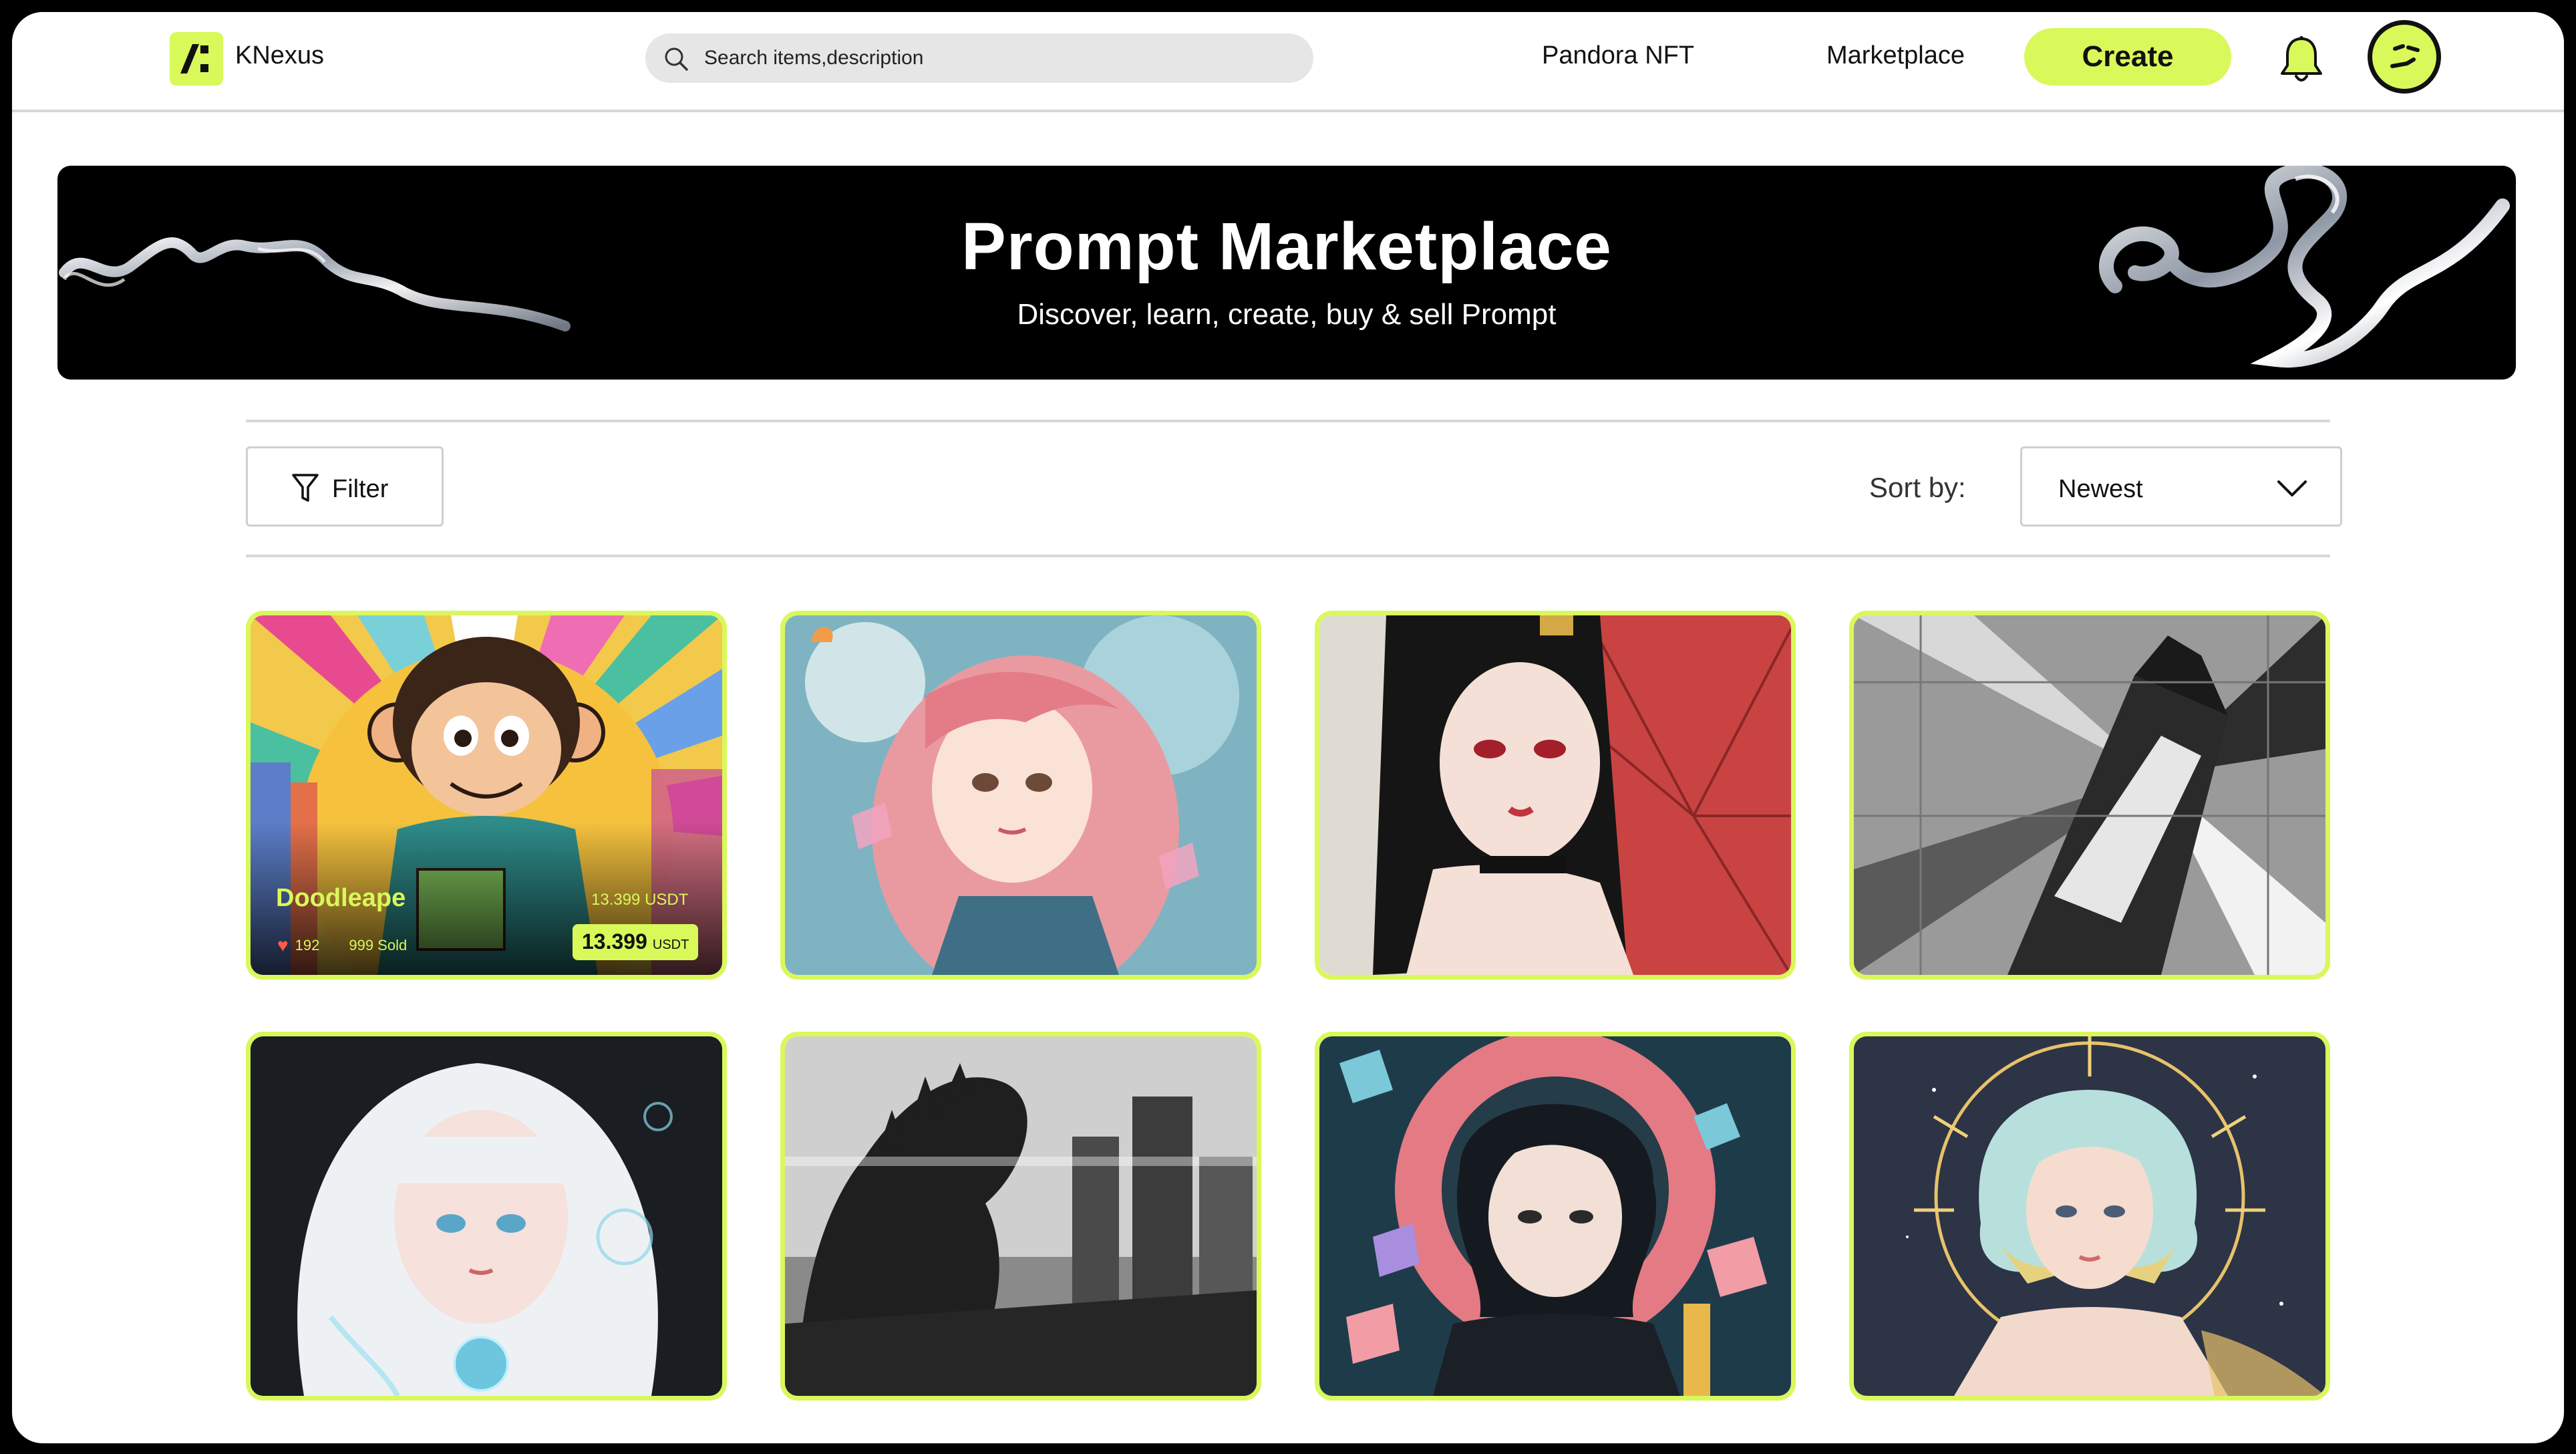 This screenshot has width=2576, height=1454. What do you see at coordinates (2127, 57) in the screenshot?
I see `create-button: Create` at bounding box center [2127, 57].